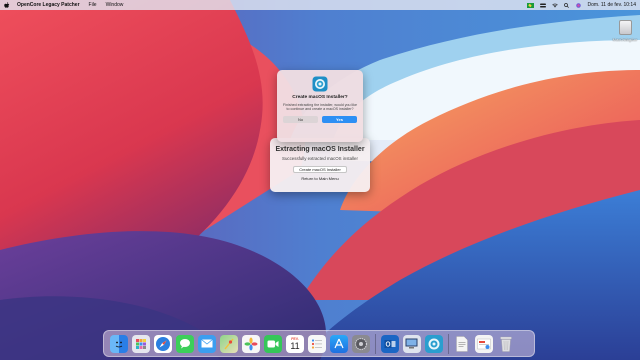 Image resolution: width=640 pixels, height=360 pixels. Describe the element at coordinates (339, 343) in the screenshot. I see `app-store-icon` at that location.